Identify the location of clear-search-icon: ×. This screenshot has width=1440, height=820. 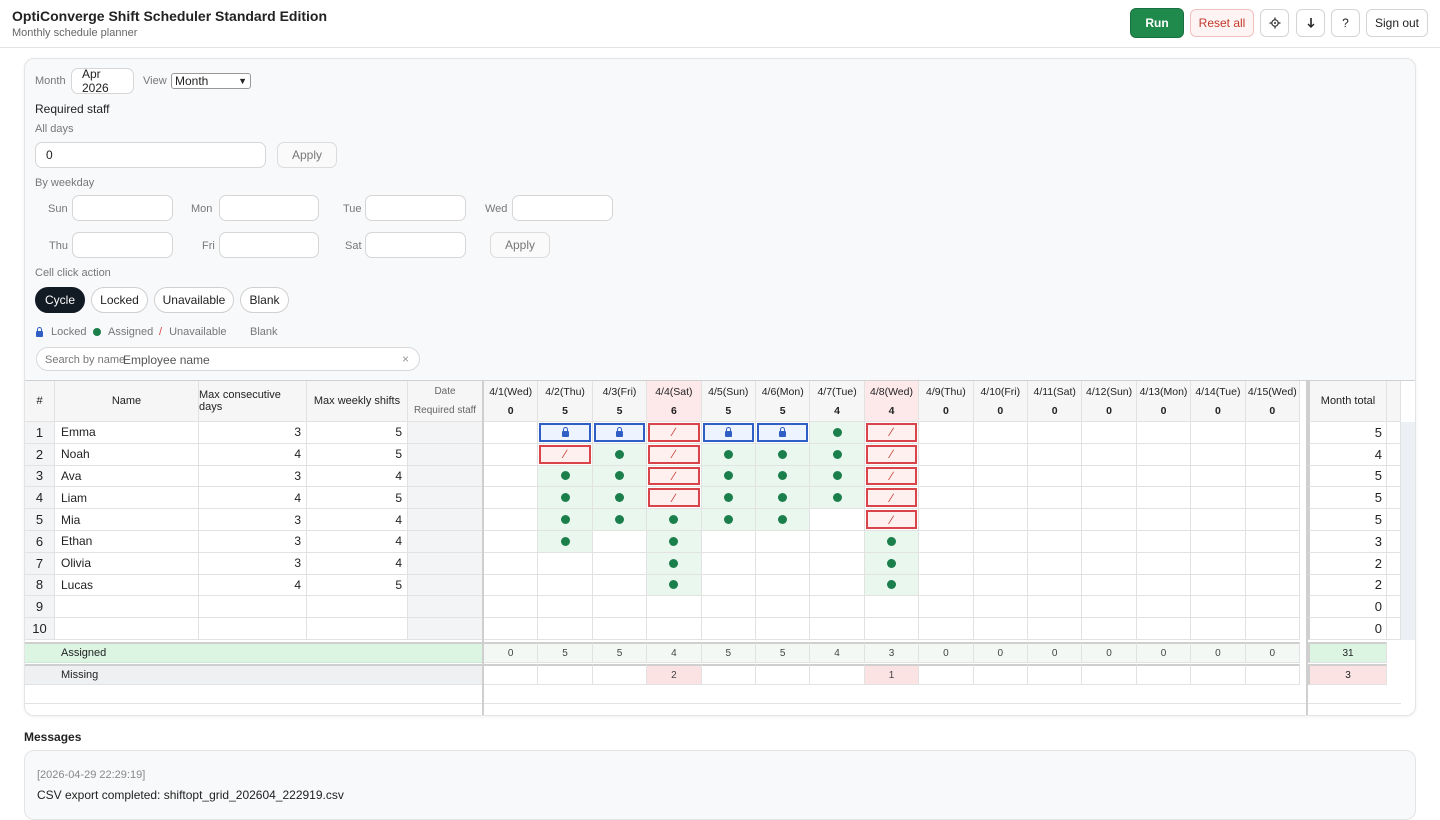
(405, 359).